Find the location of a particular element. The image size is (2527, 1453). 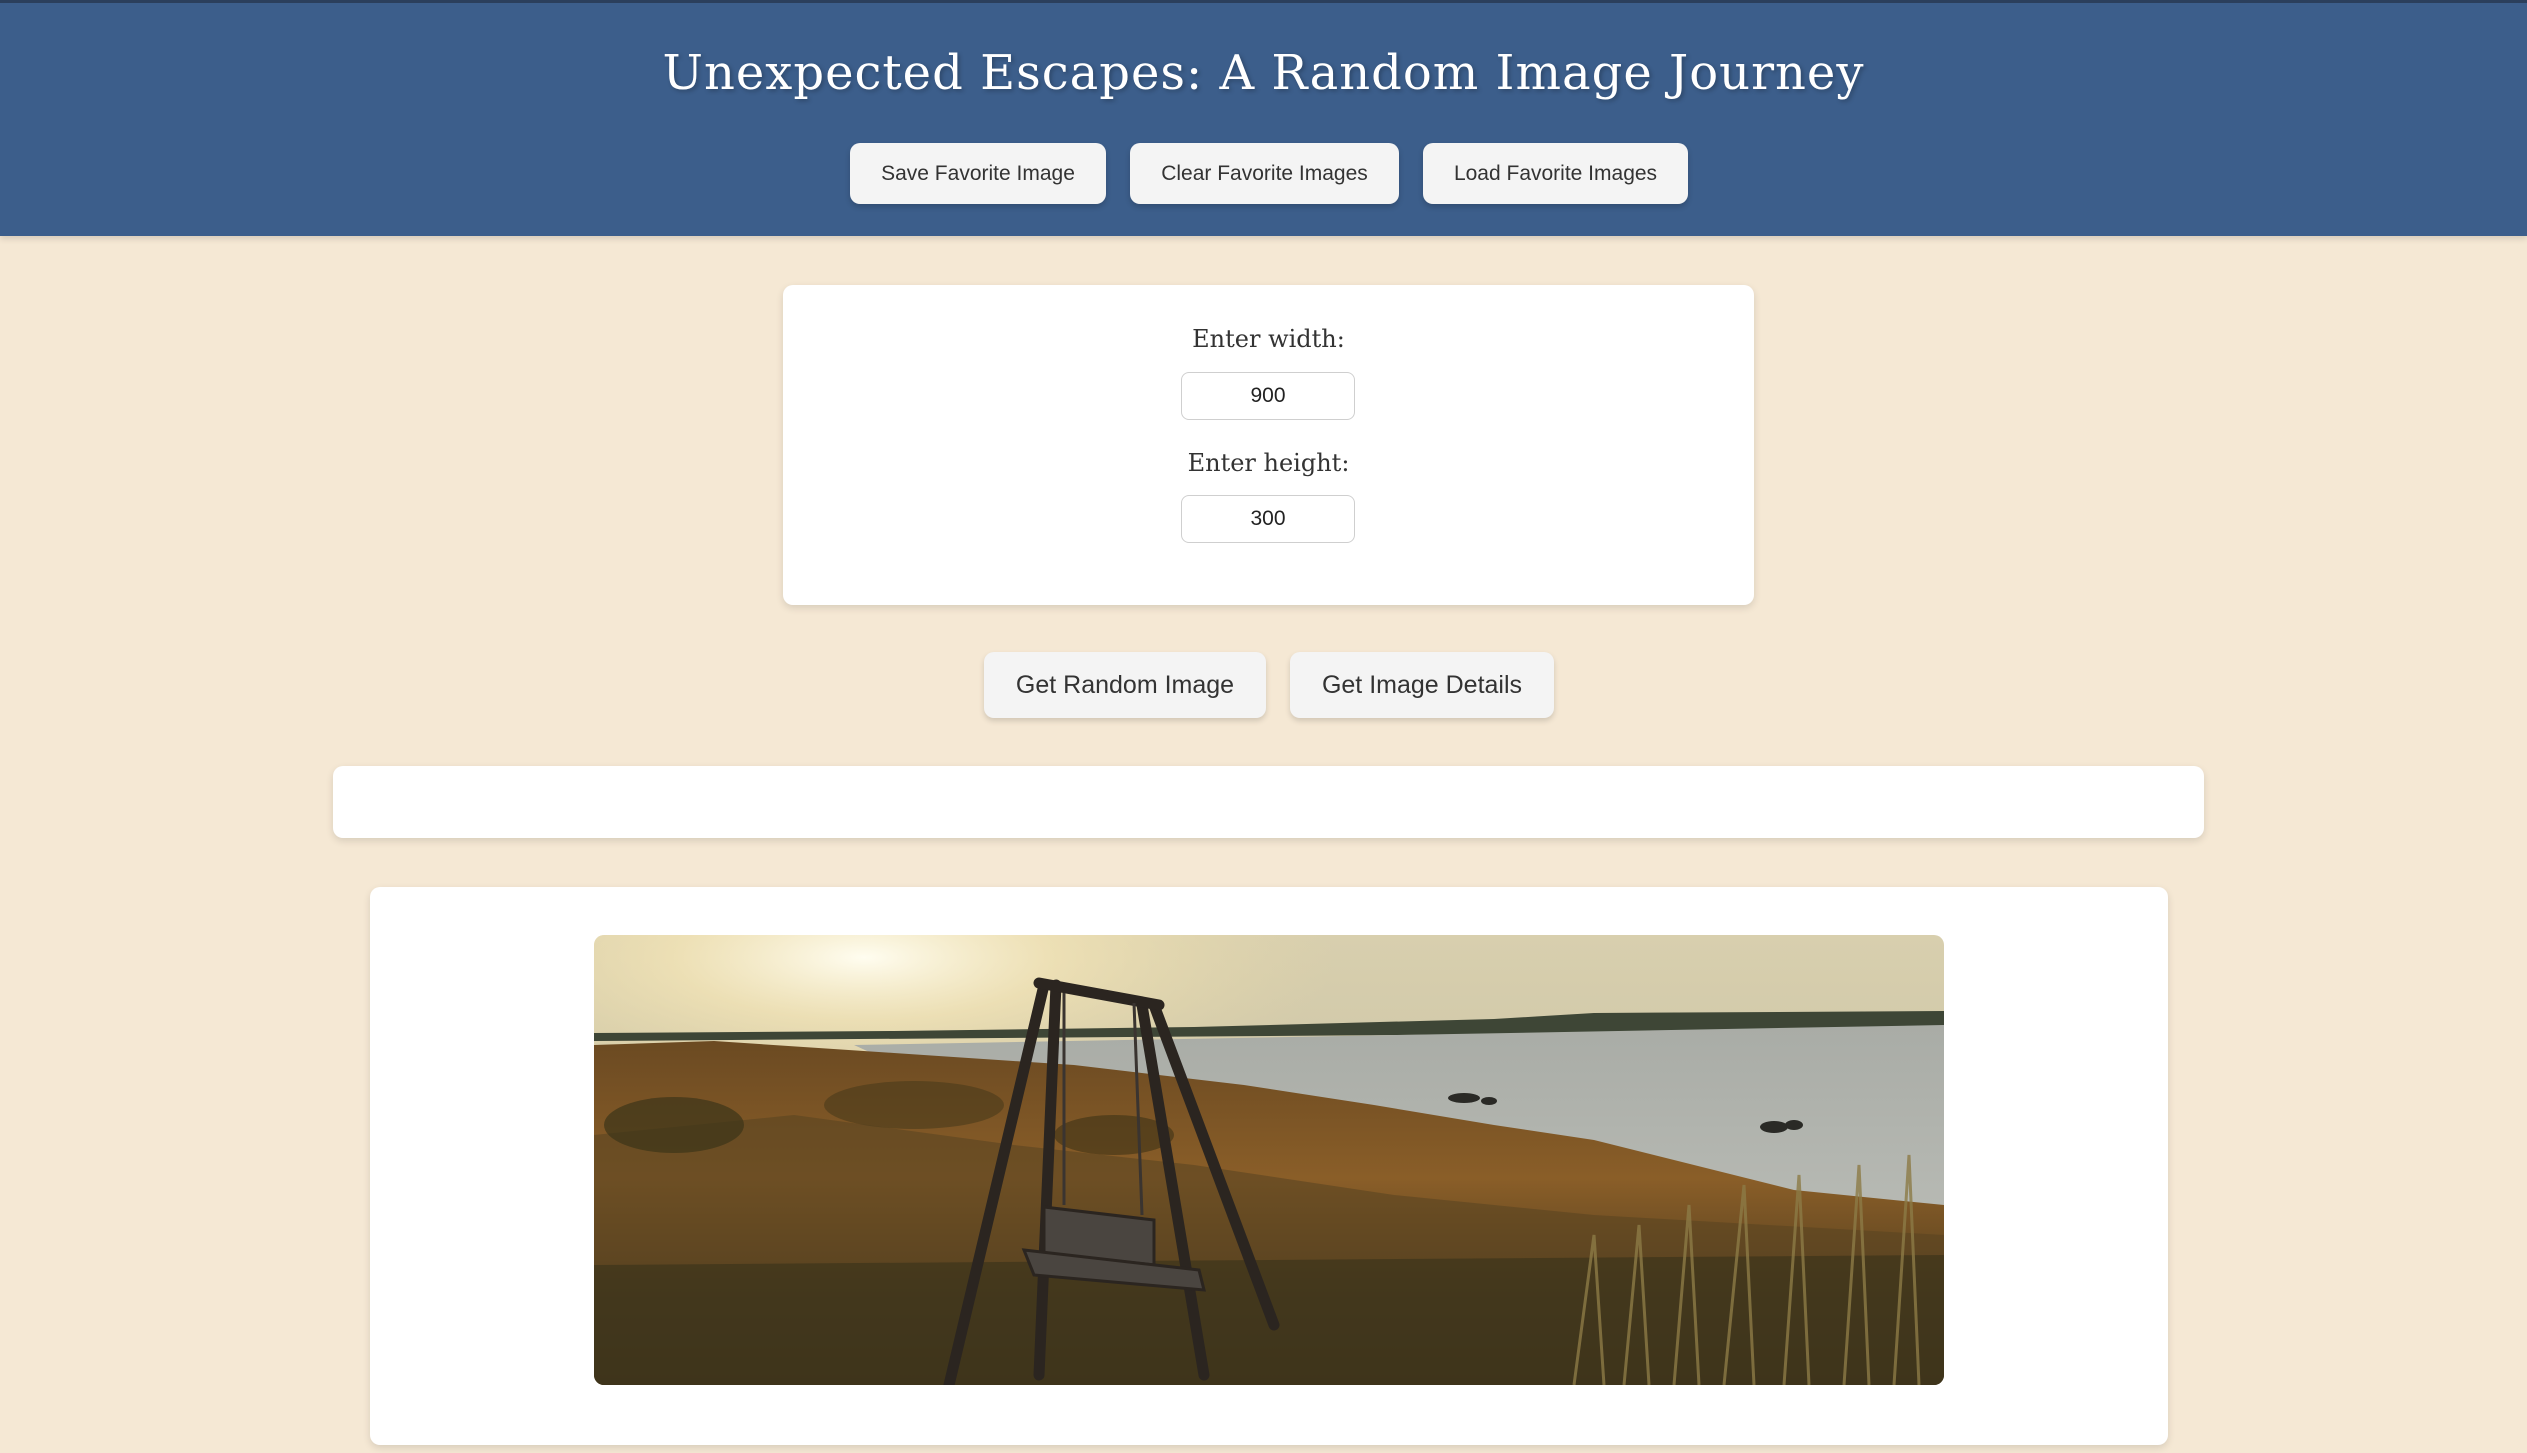

width-label: Enter width: is located at coordinates (1268, 339).